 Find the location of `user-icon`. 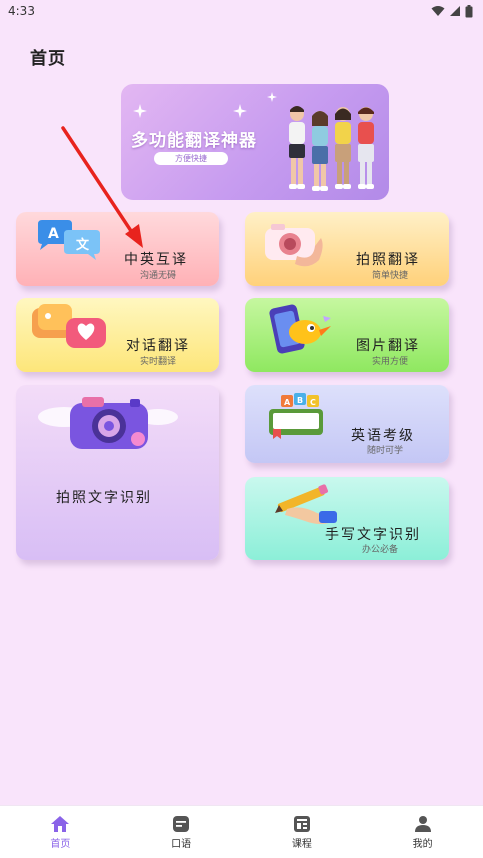

user-icon is located at coordinates (422, 823).